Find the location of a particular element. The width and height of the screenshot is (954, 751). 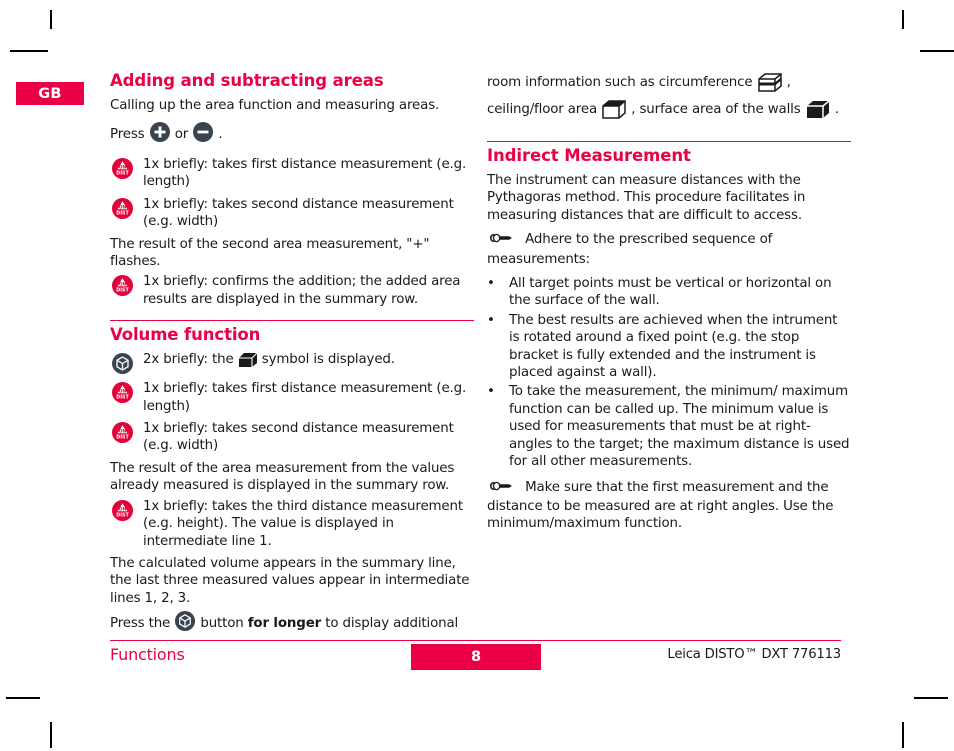

press-plus-minus-line: Press or . is located at coordinates (292, 134).